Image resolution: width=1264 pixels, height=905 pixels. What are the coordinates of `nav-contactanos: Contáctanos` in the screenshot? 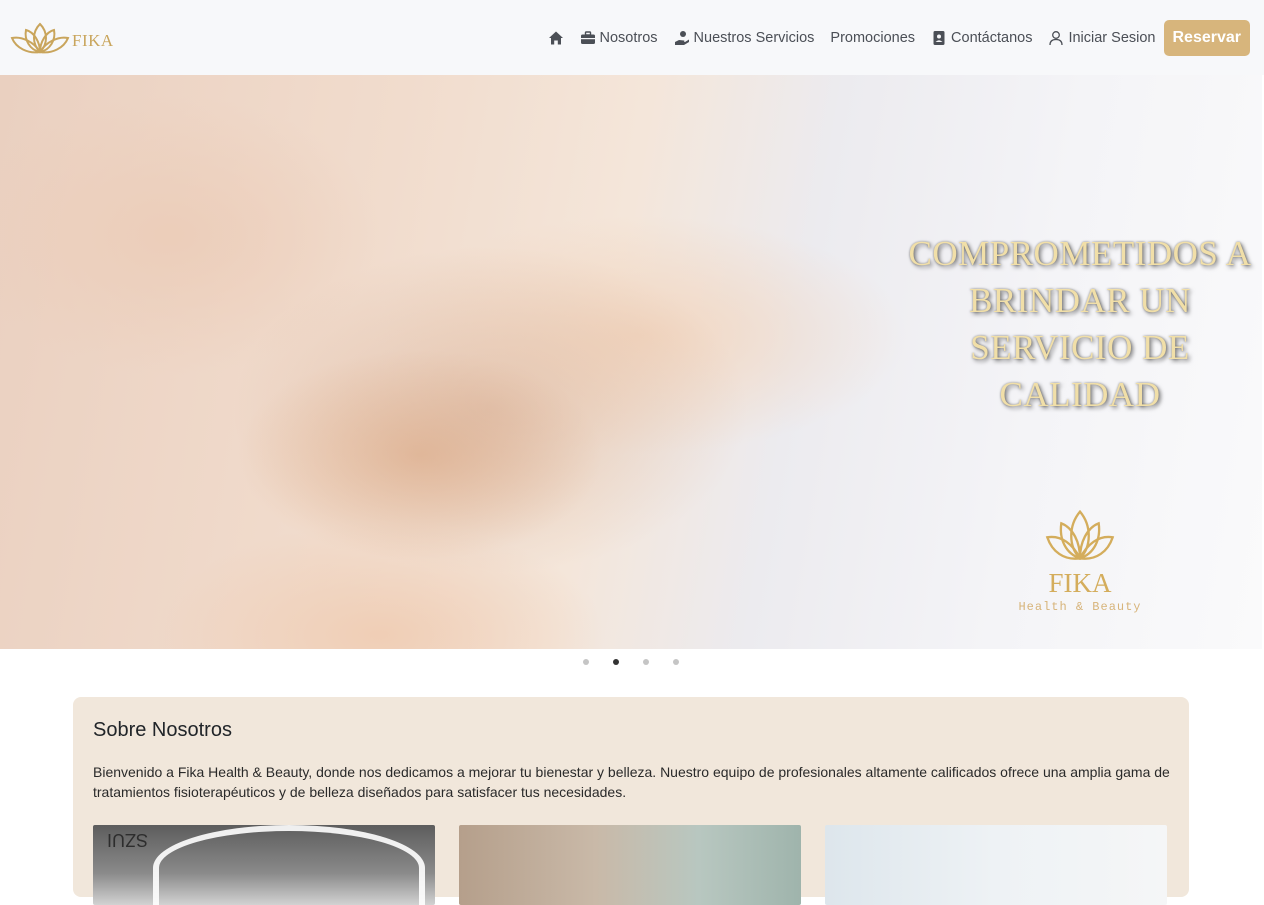 It's located at (981, 38).